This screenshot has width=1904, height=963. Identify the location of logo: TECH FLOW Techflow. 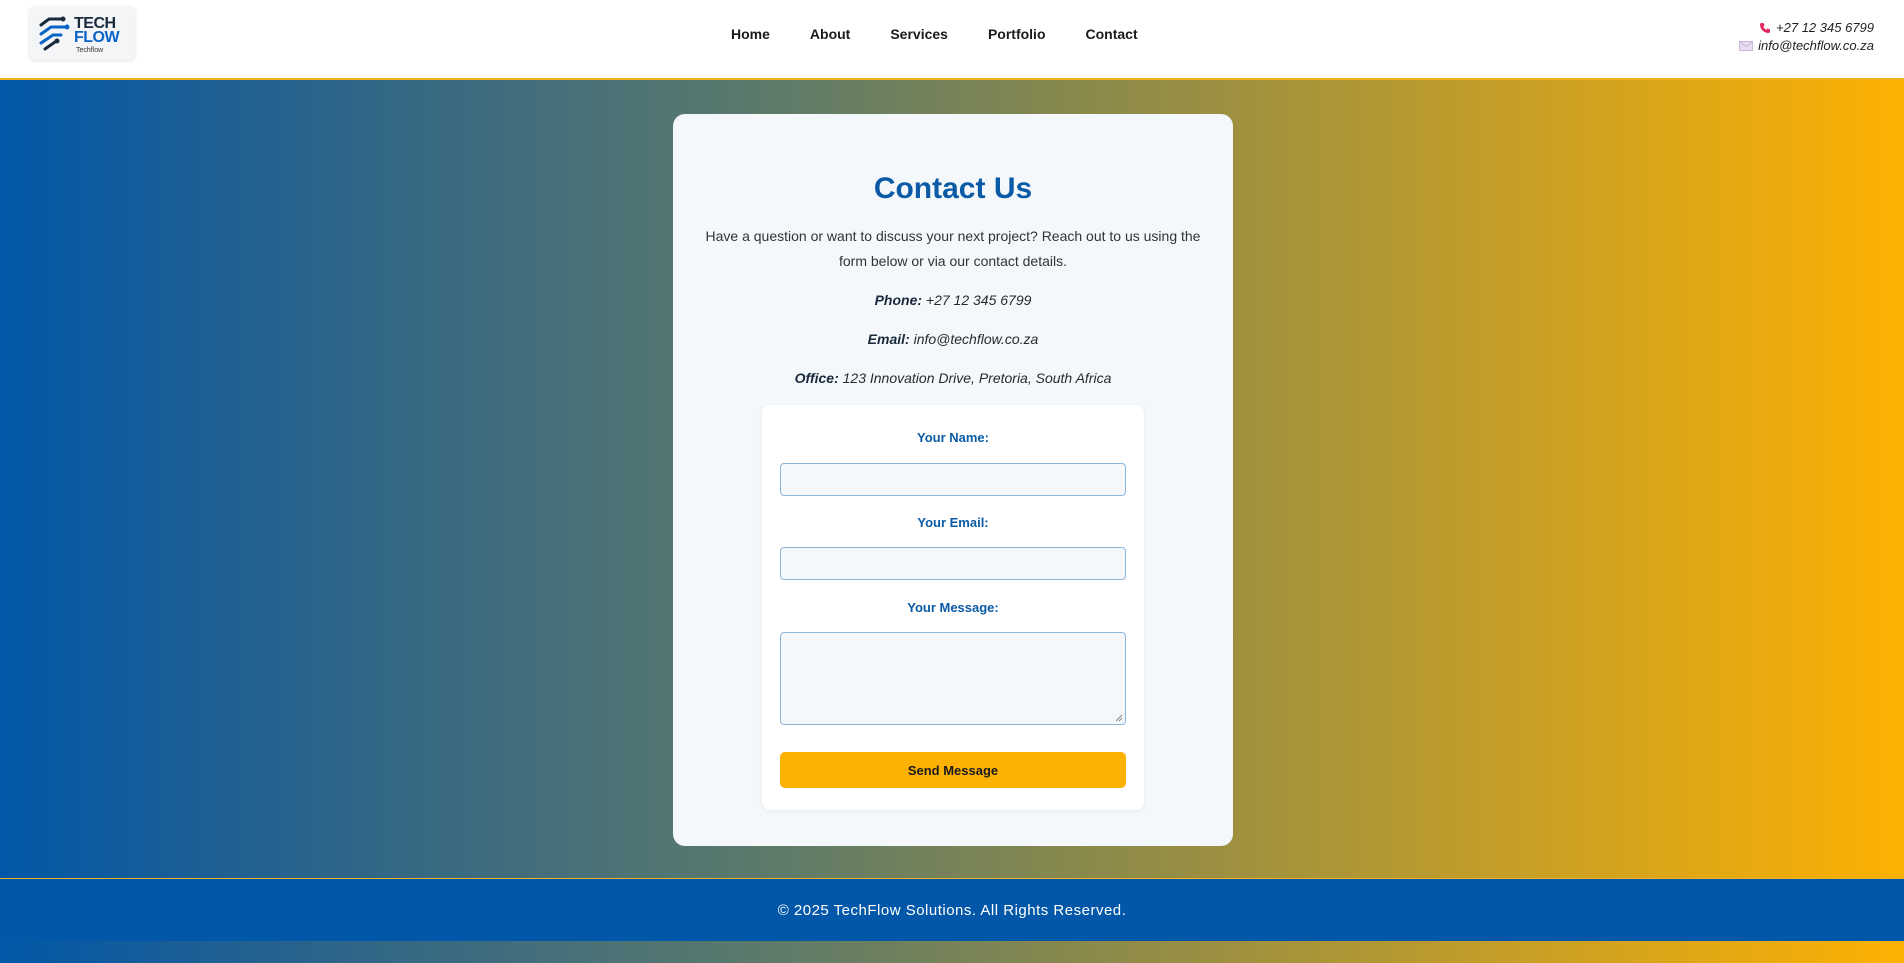
(82, 33).